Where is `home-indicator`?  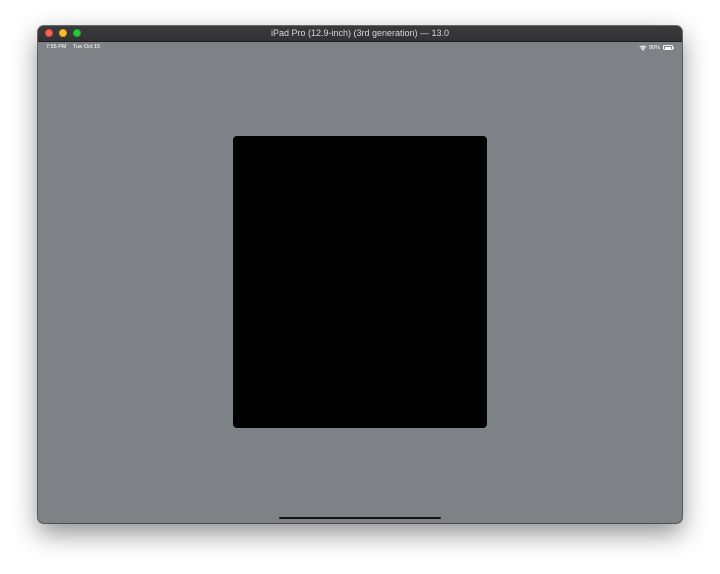
home-indicator is located at coordinates (360, 518).